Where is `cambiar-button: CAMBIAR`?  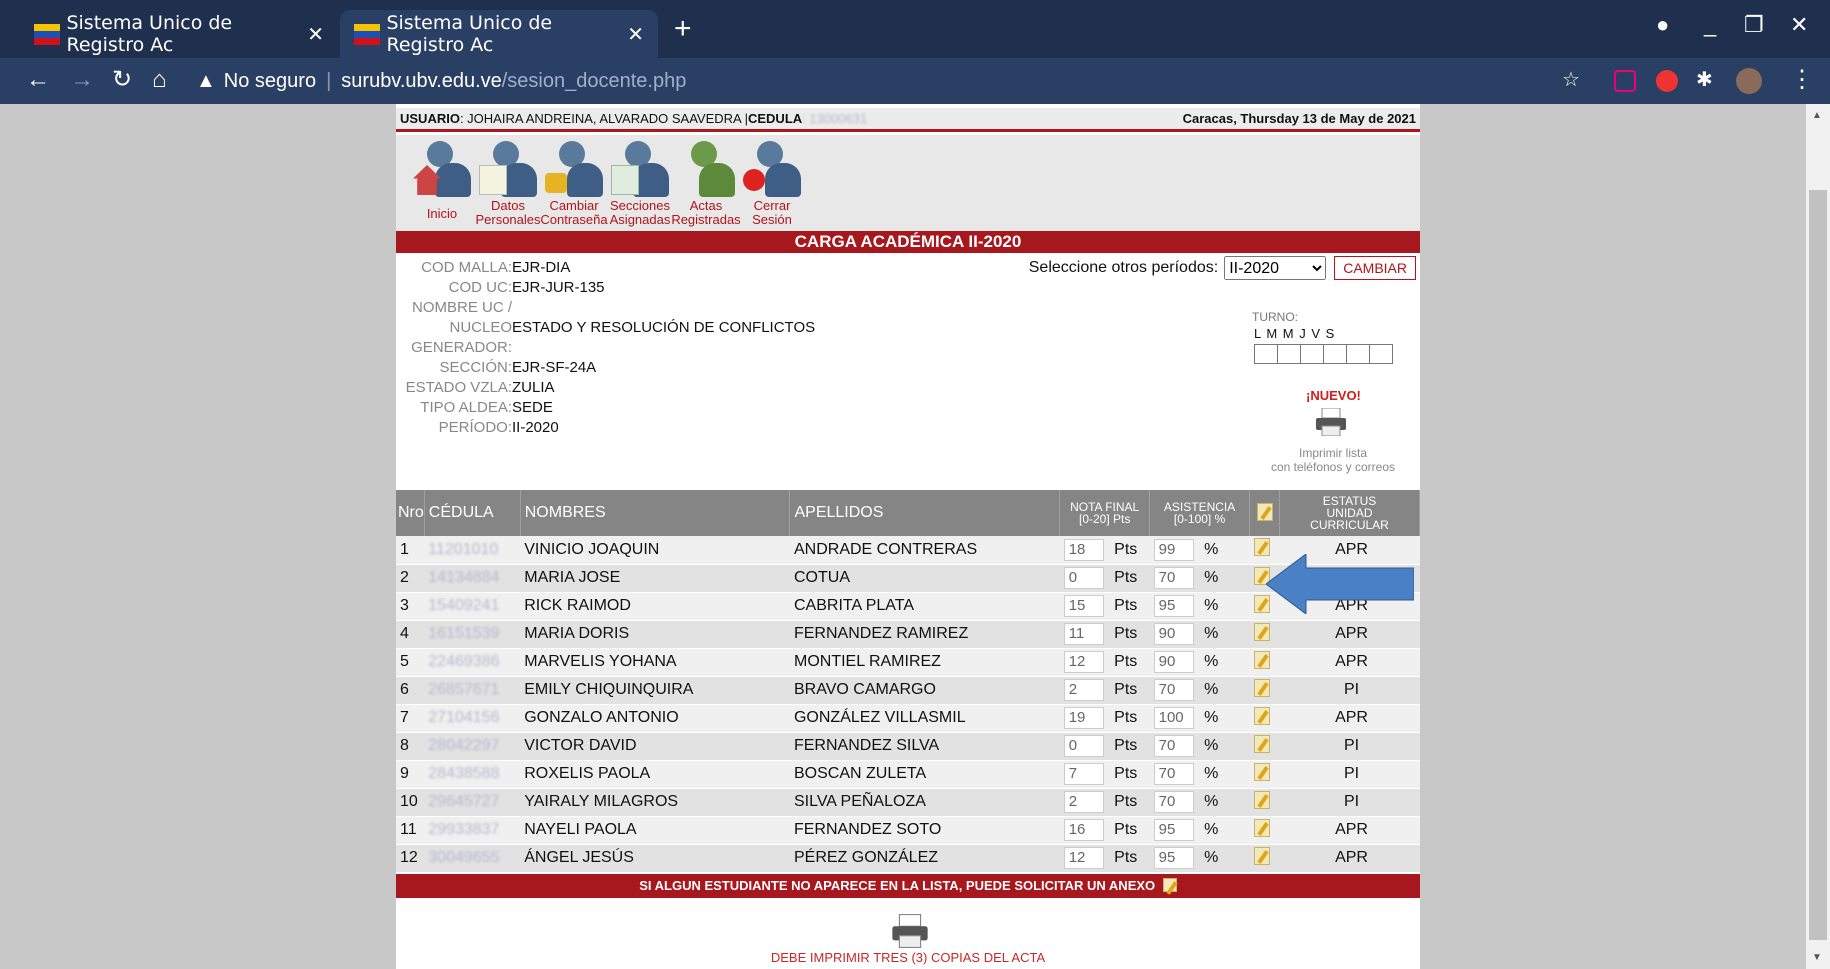
cambiar-button: CAMBIAR is located at coordinates (1375, 268).